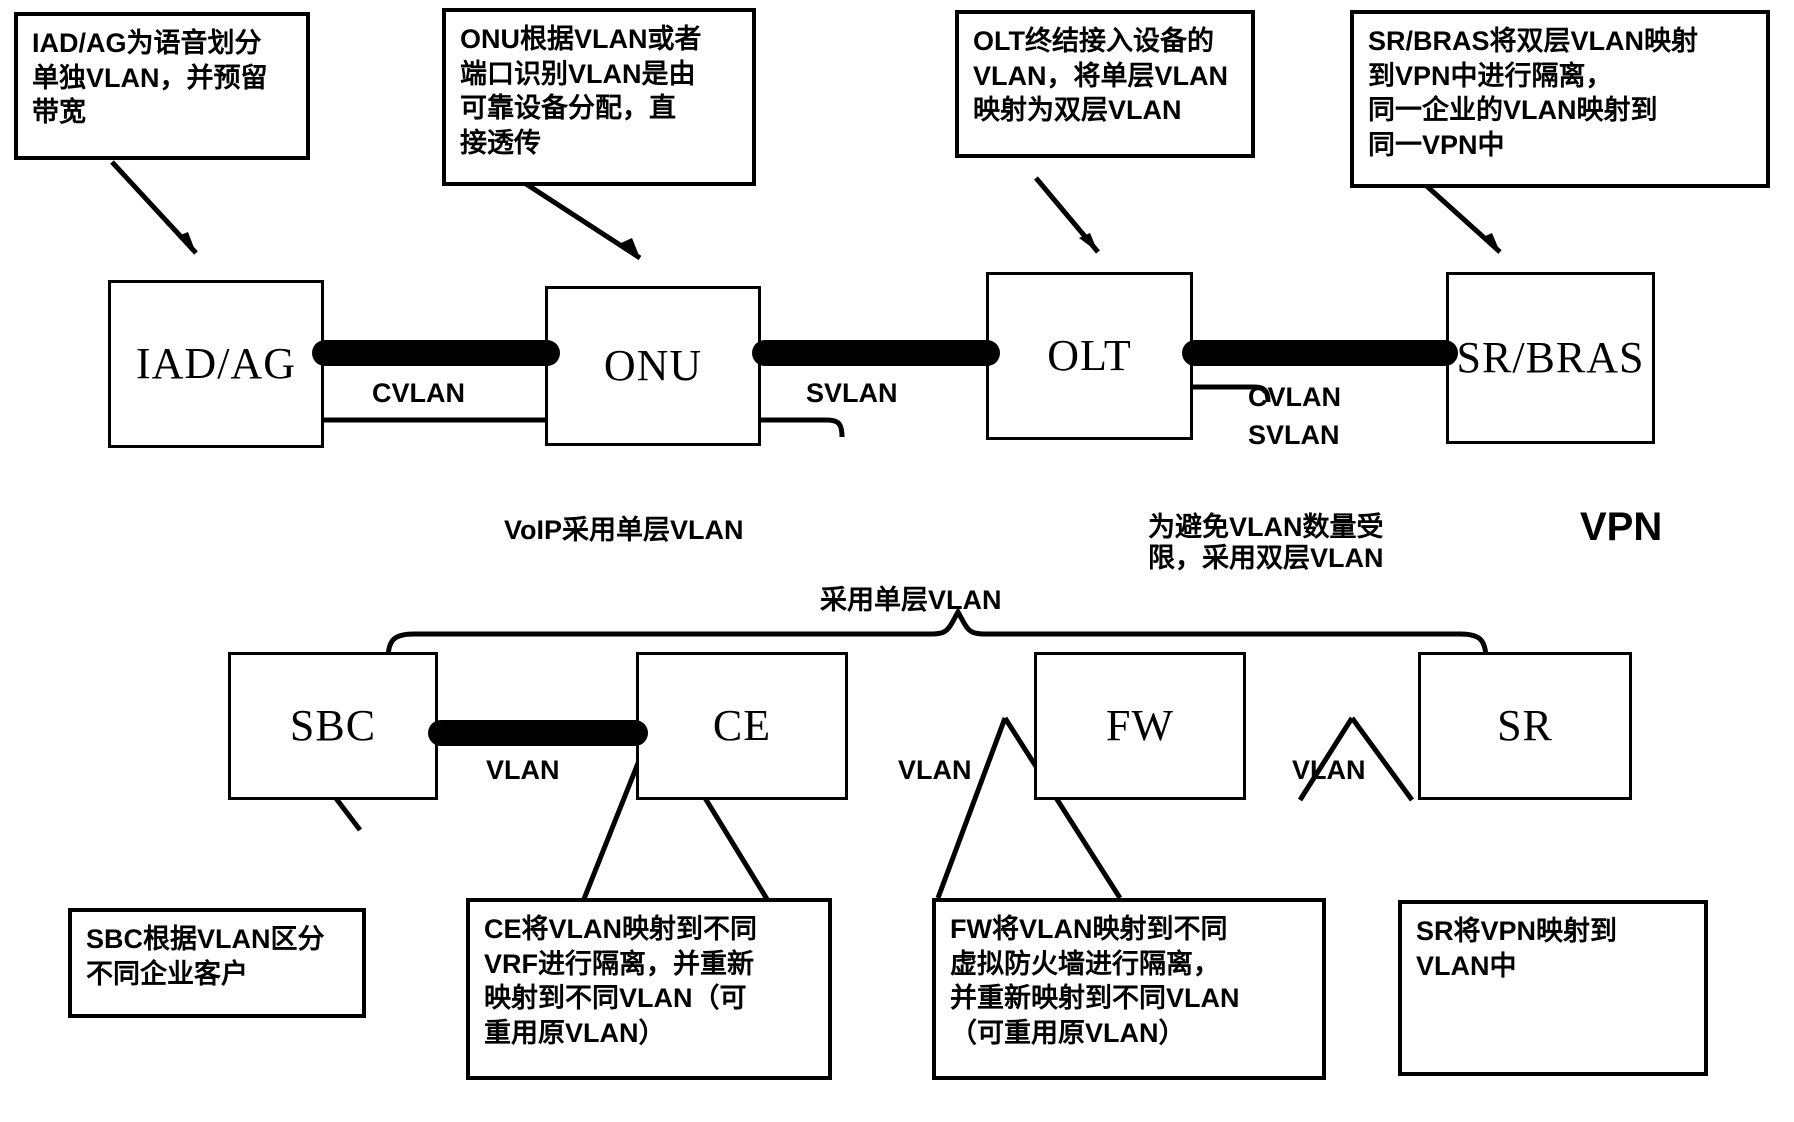 The image size is (1794, 1122). Describe the element at coordinates (615, 998) in the screenshot. I see `callout-line: 映射到不同VLAN（可` at that location.